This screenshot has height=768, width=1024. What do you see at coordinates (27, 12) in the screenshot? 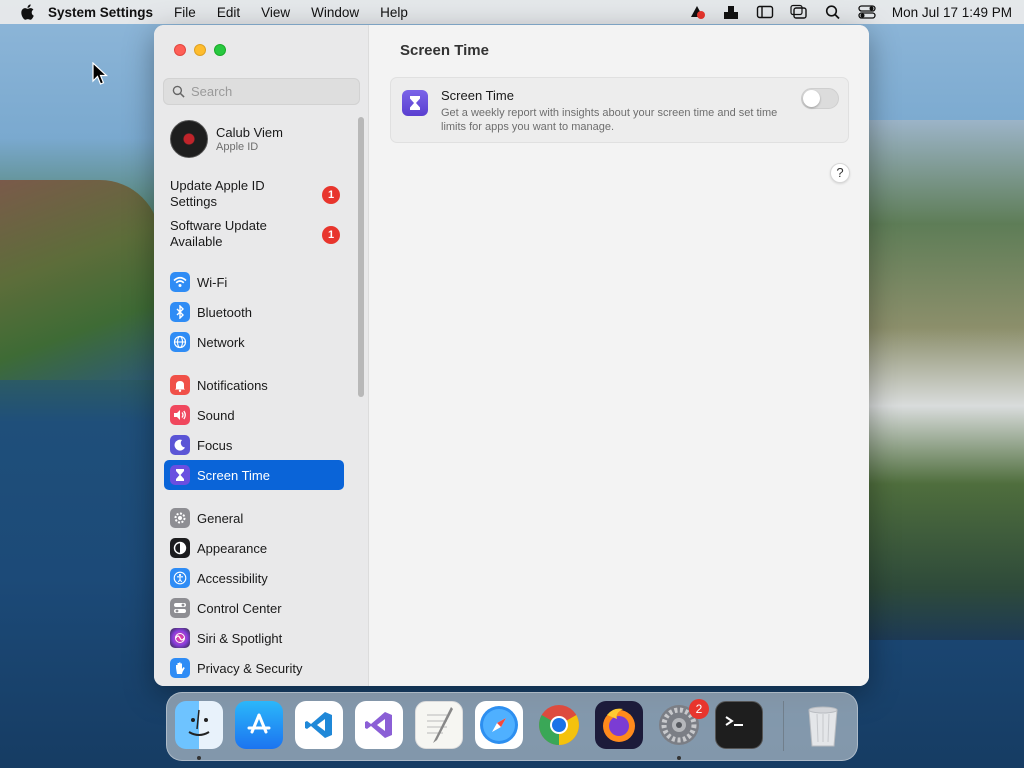
I see `apple-menu-icon` at bounding box center [27, 12].